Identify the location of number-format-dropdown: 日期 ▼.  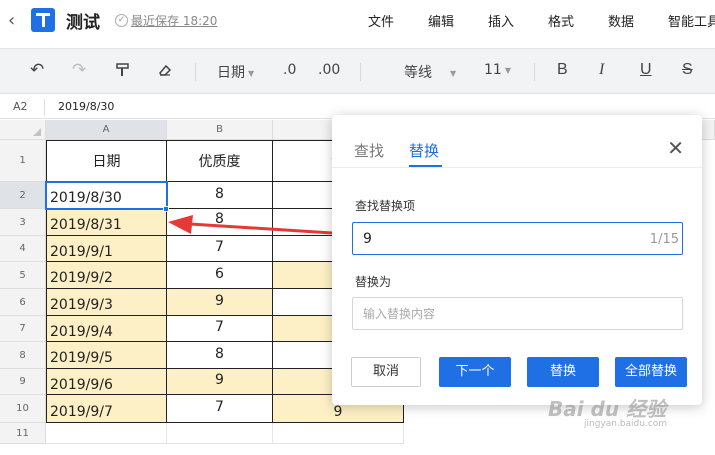
(235, 72).